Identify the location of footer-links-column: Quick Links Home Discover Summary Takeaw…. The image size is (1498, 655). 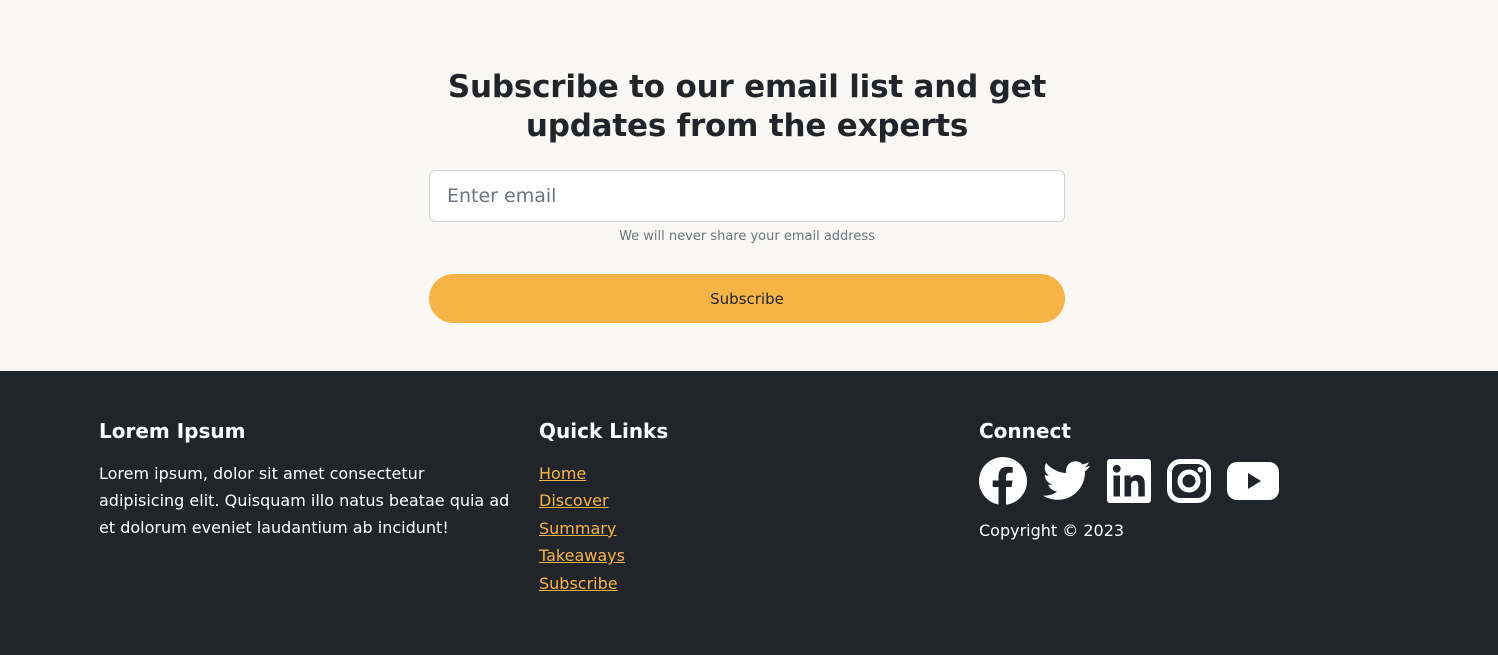
(739, 508).